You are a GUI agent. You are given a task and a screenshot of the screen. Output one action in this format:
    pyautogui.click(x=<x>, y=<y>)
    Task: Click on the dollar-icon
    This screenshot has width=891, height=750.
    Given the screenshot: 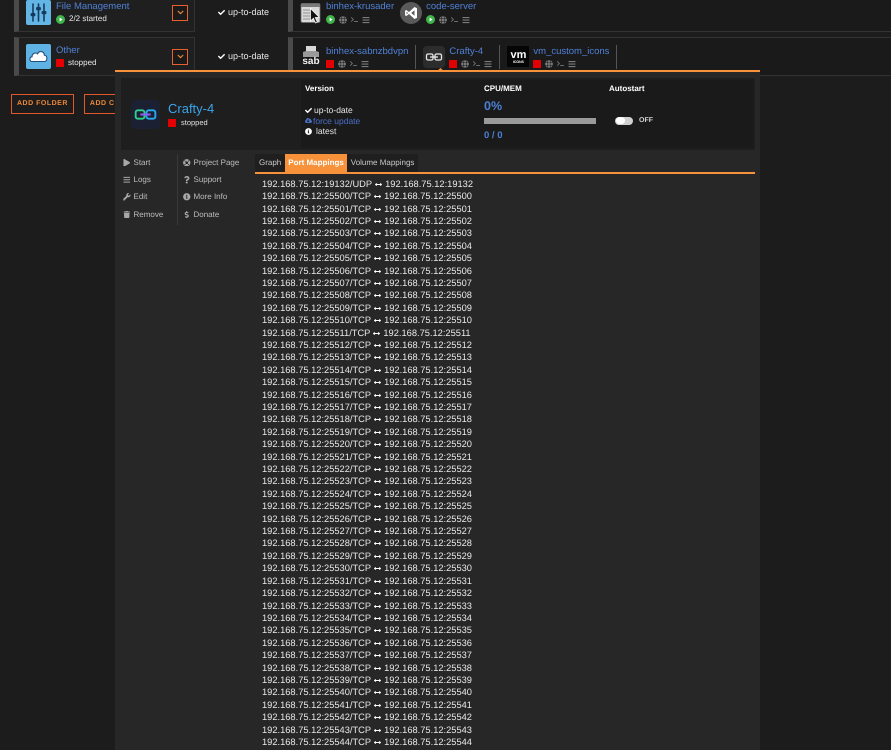 What is the action you would take?
    pyautogui.click(x=186, y=214)
    